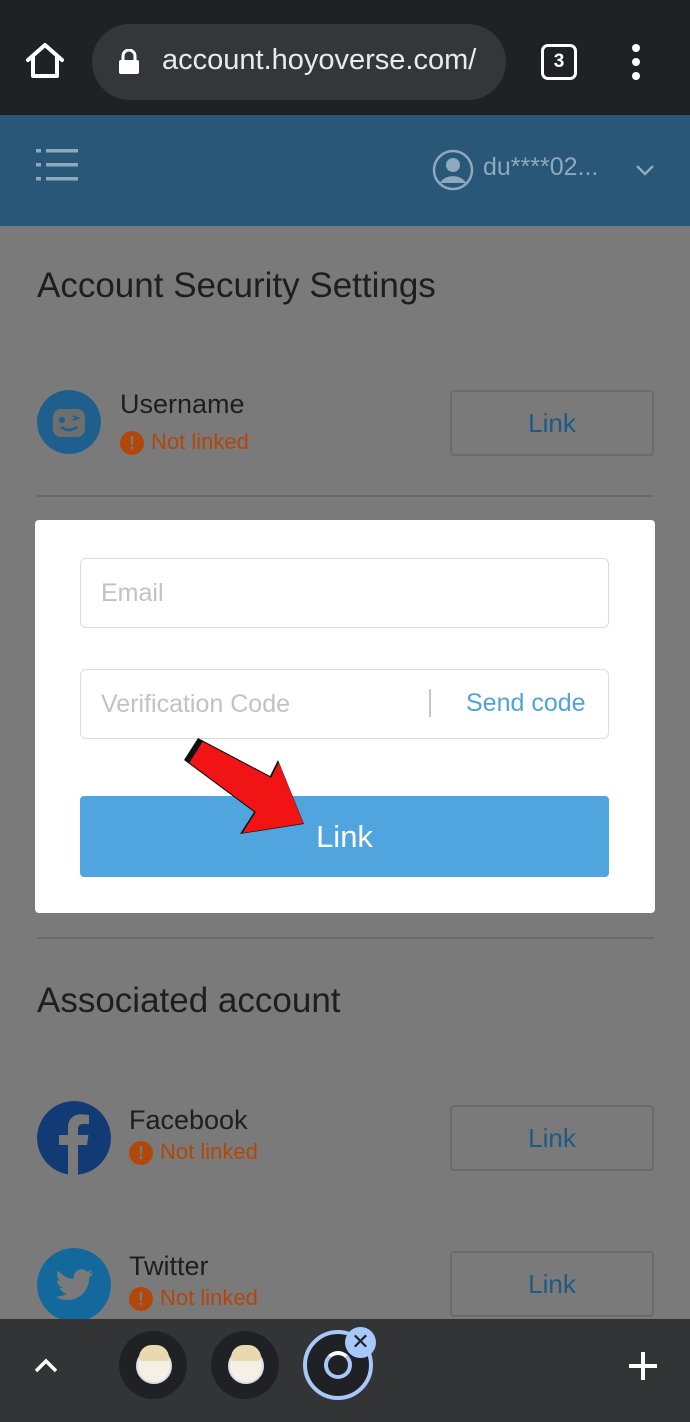 The image size is (690, 1422). I want to click on twitter-status: ! Not linked, so click(229, 1299).